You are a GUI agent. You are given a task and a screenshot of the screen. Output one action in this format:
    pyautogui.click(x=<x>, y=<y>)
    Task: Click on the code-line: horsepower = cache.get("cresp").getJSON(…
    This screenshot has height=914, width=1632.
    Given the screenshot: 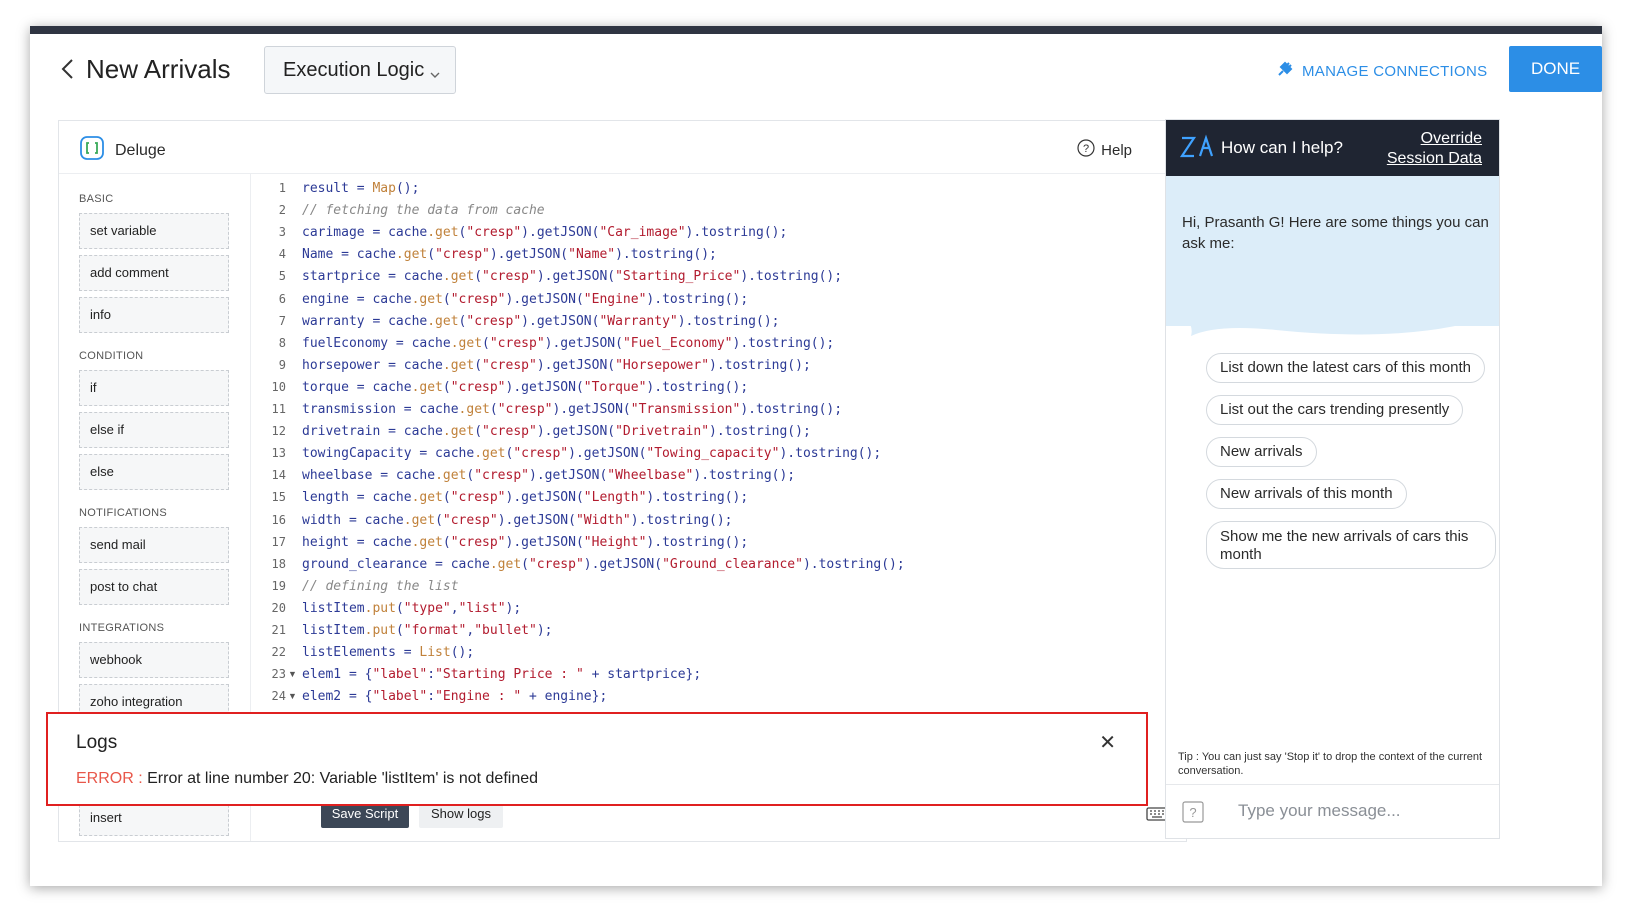 What is the action you would take?
    pyautogui.click(x=556, y=365)
    